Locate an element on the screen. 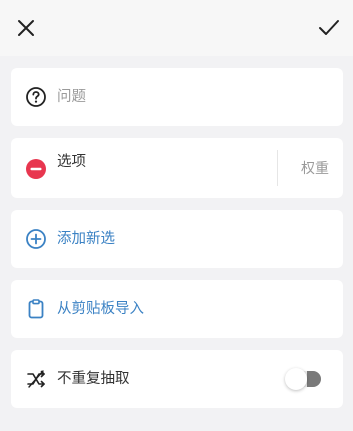 The height and width of the screenshot is (431, 353). divider is located at coordinates (277, 168).